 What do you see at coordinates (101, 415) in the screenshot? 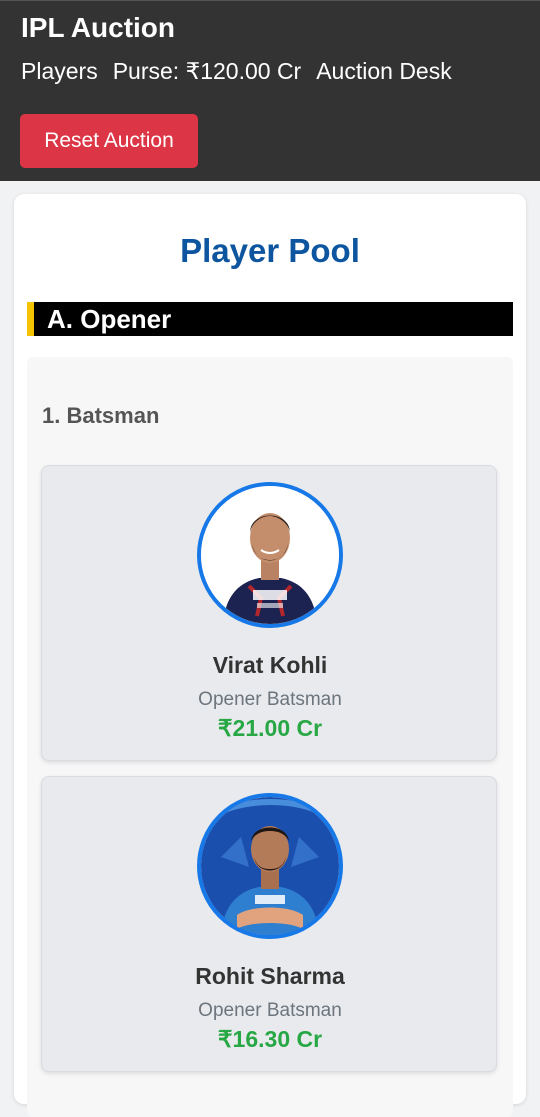
I see `group-title: 1. Batsman` at bounding box center [101, 415].